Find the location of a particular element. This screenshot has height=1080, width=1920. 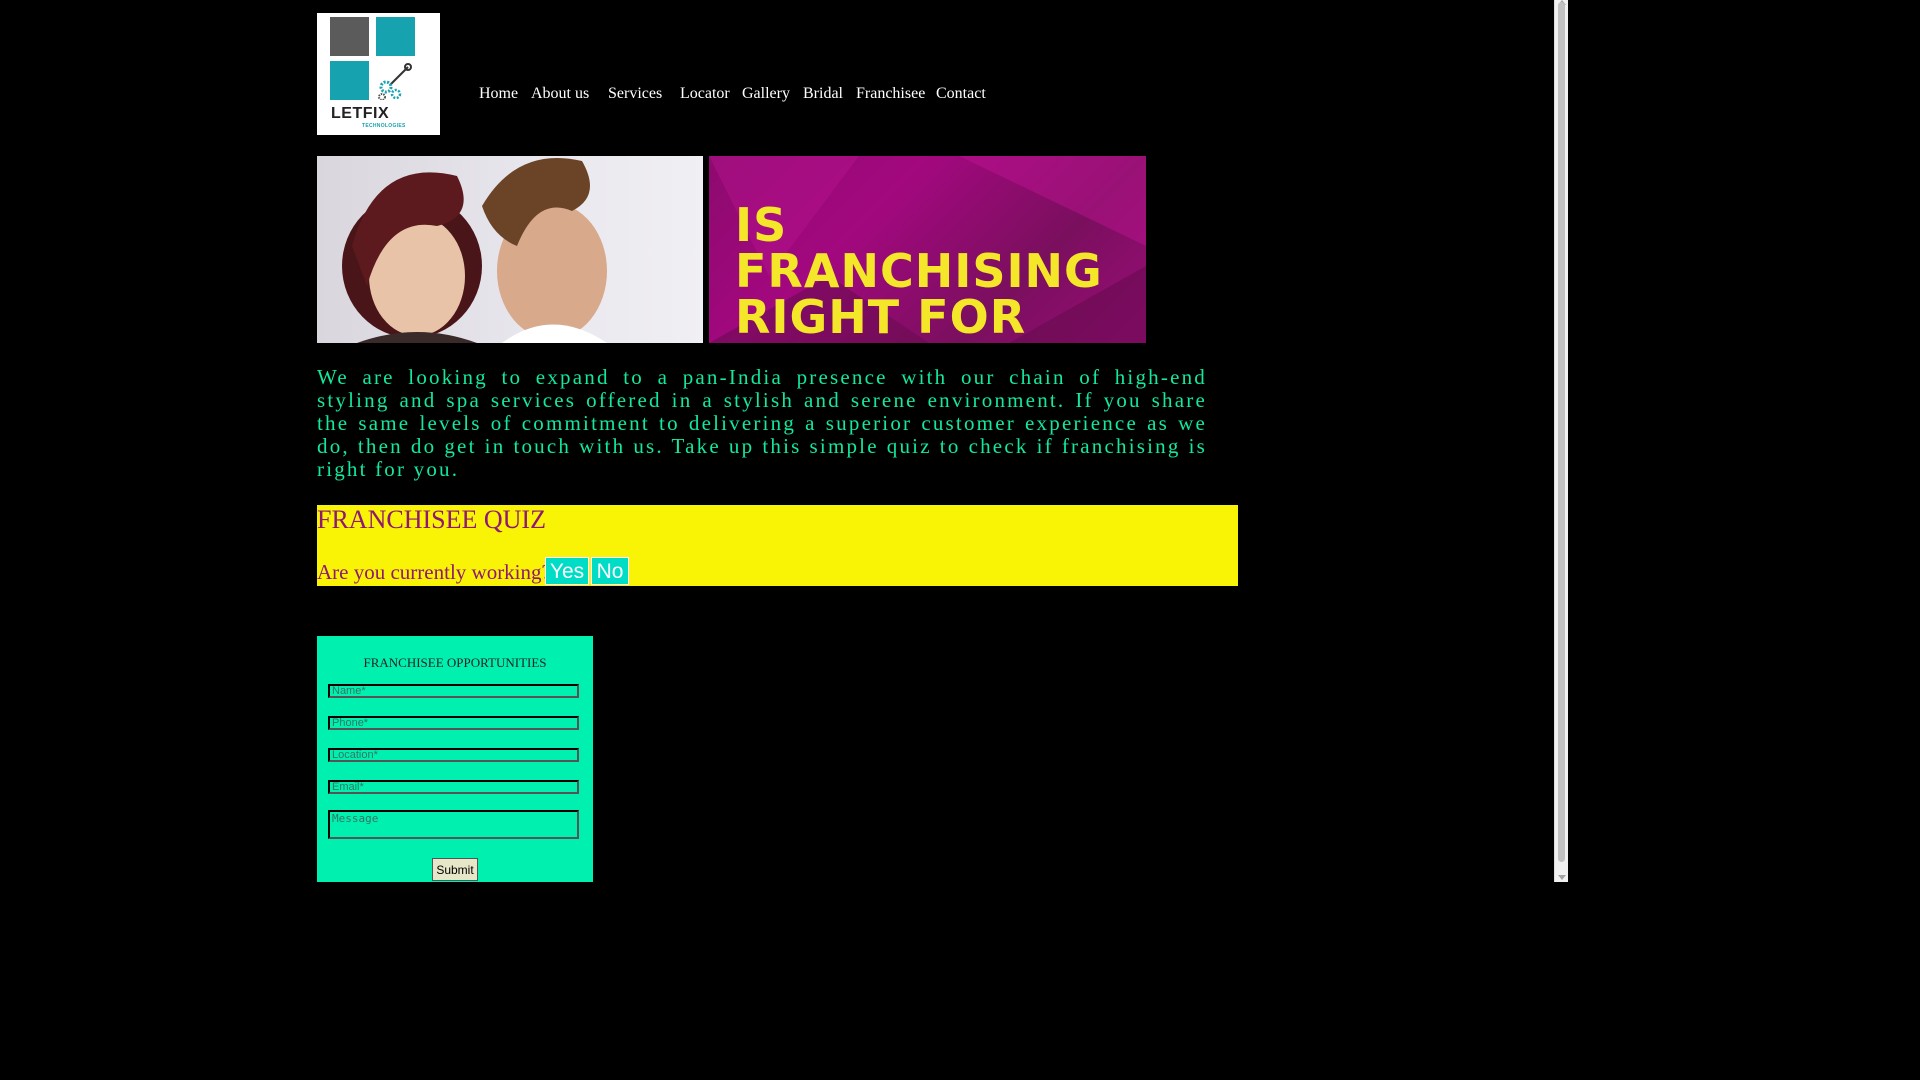

message-field is located at coordinates (453, 824).